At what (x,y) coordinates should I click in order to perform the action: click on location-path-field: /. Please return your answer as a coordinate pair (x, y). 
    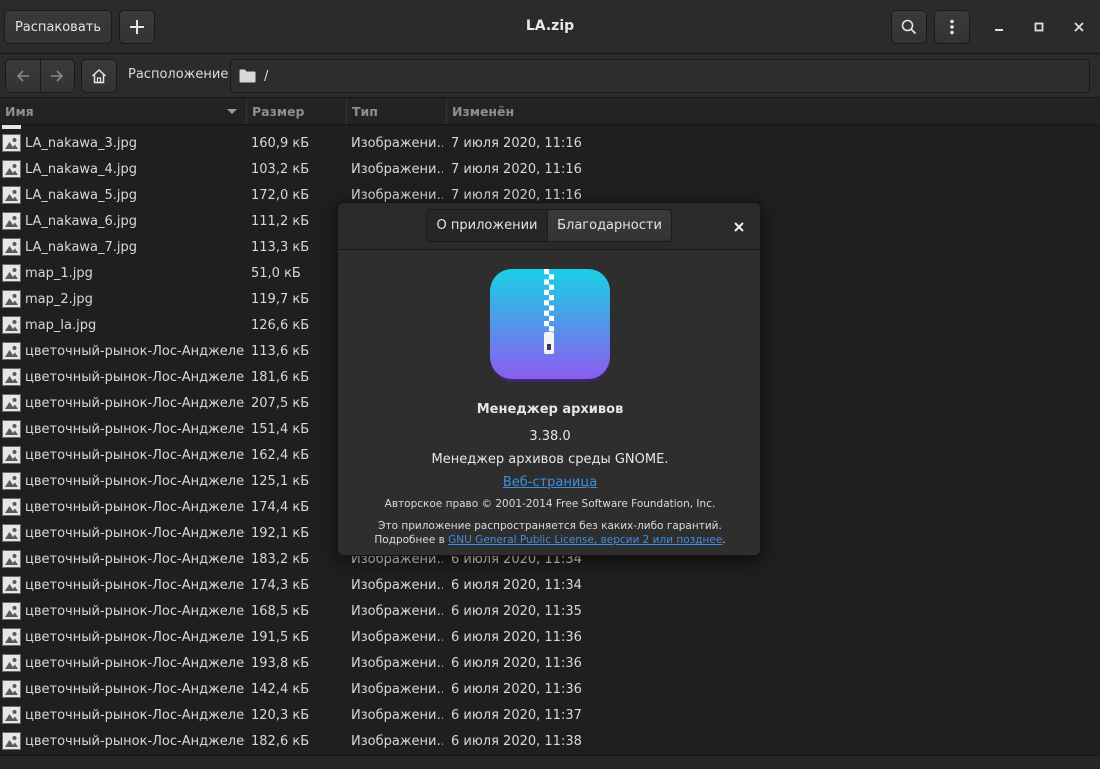
    Looking at the image, I should click on (660, 76).